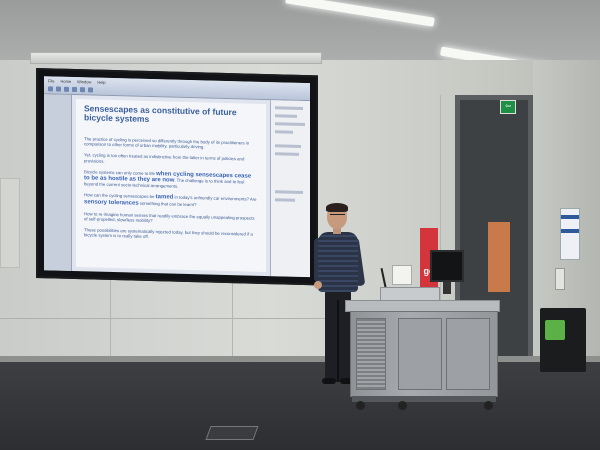 The width and height of the screenshot is (600, 450). Describe the element at coordinates (371, 354) in the screenshot. I see `lectern-vent` at that location.